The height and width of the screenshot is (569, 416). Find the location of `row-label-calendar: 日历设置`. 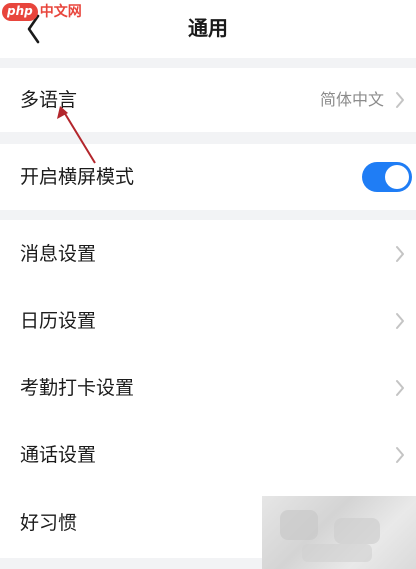

row-label-calendar: 日历设置 is located at coordinates (58, 320).